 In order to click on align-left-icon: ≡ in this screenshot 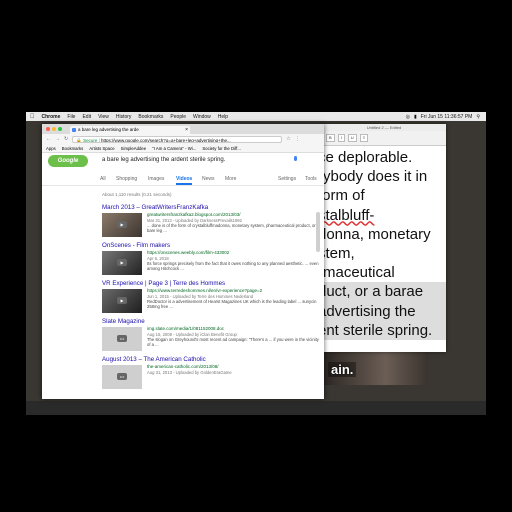, I will do `click(364, 138)`.